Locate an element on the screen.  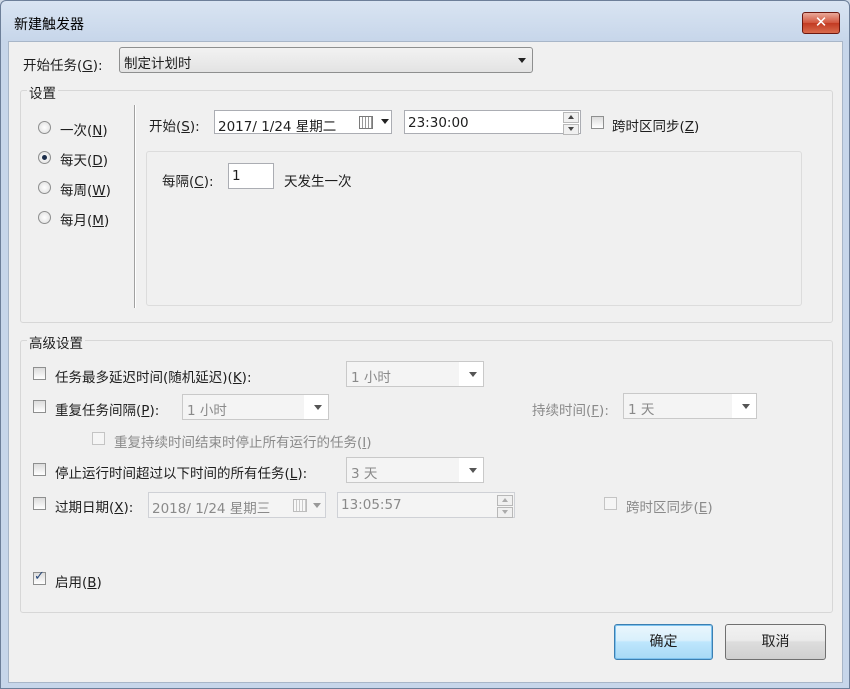
expire-time-spinner is located at coordinates (505, 506).